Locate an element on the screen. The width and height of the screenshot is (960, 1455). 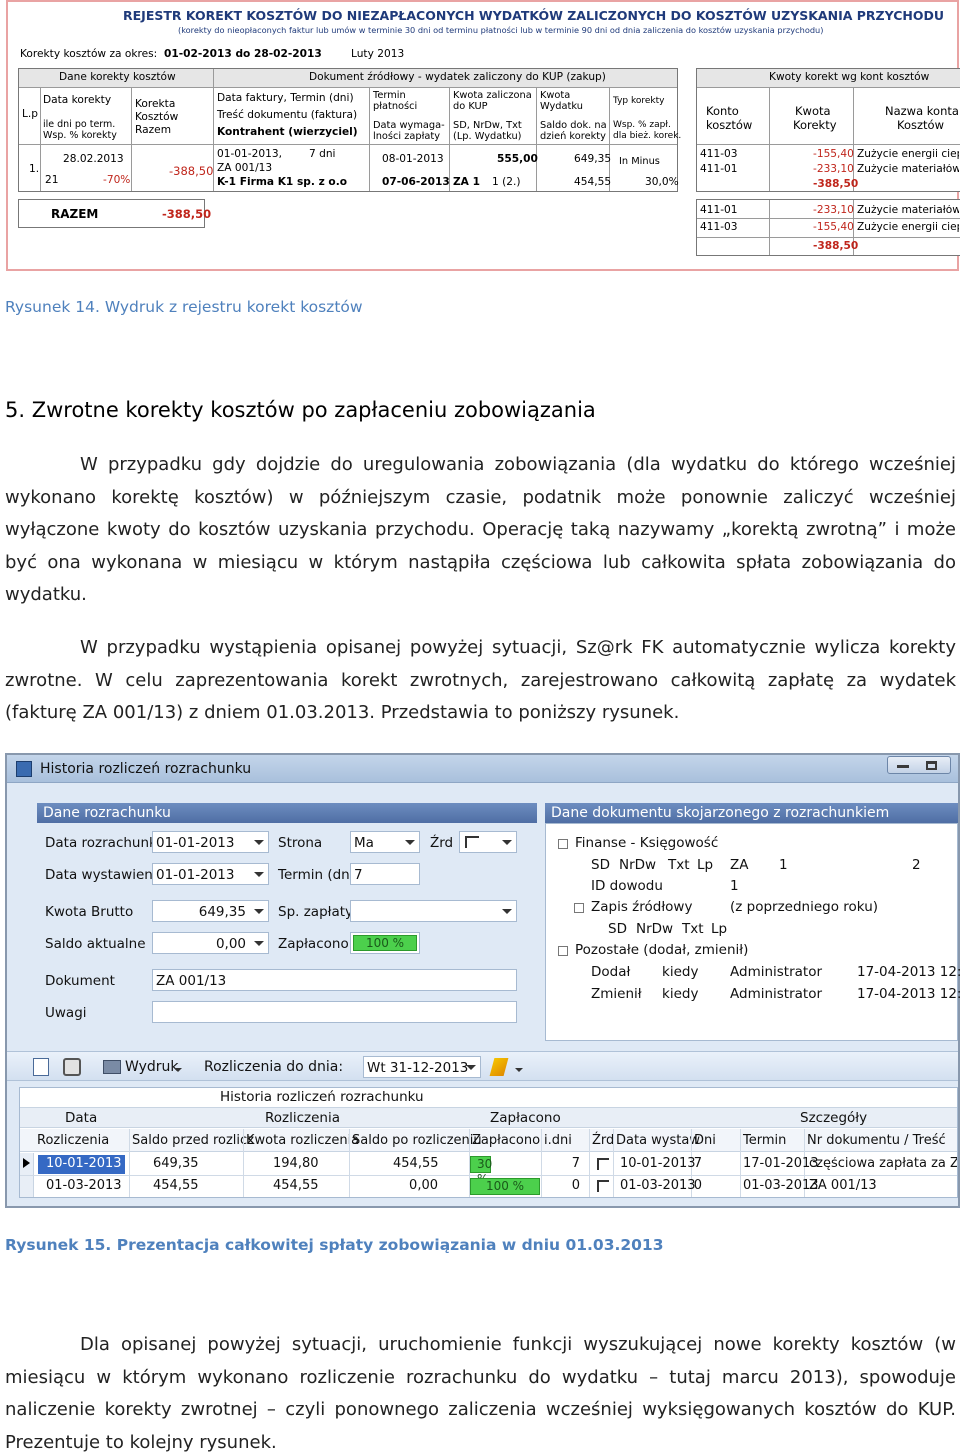
row-balance: 454,55 is located at coordinates (593, 182).